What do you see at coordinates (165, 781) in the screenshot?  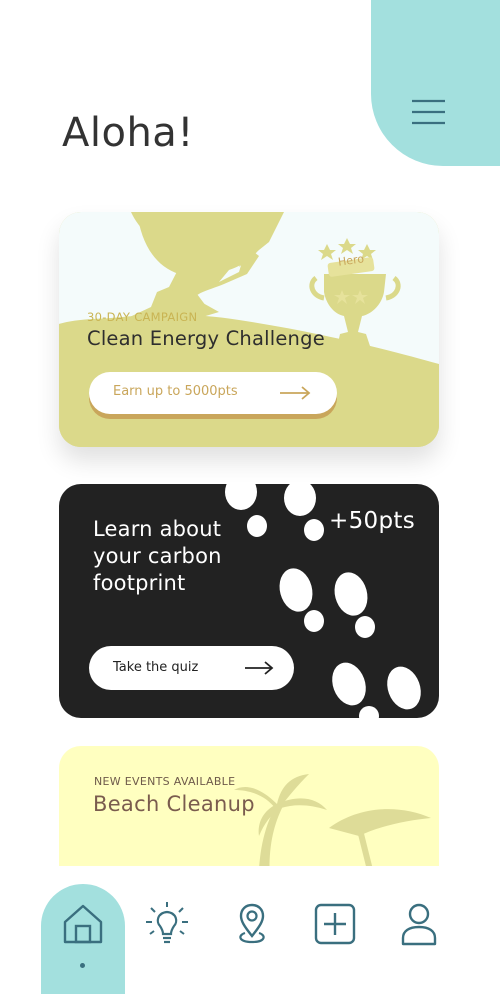 I see `event-tag: NEW EVENTS AVAILABLE` at bounding box center [165, 781].